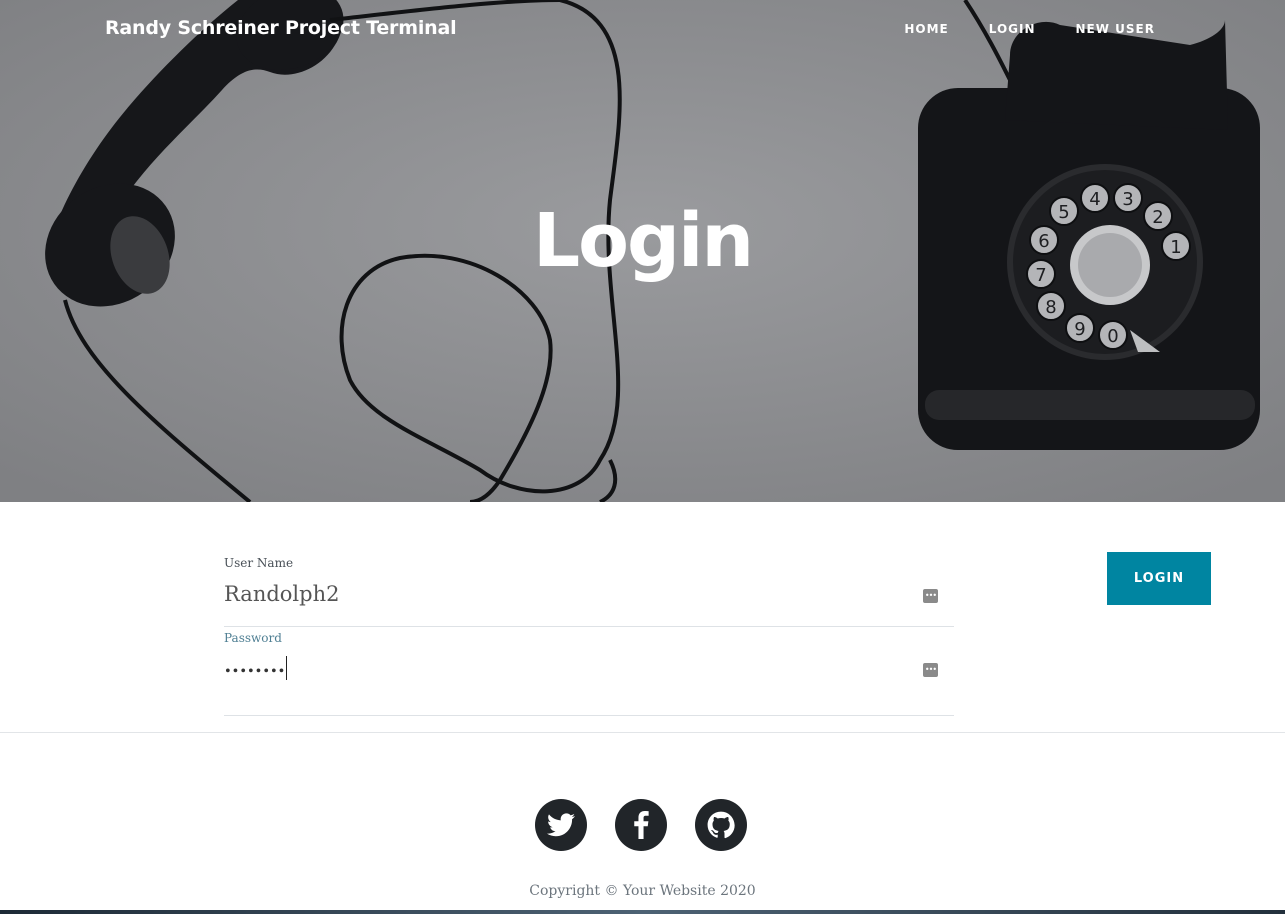 This screenshot has height=914, width=1285. I want to click on text-caret, so click(287, 668).